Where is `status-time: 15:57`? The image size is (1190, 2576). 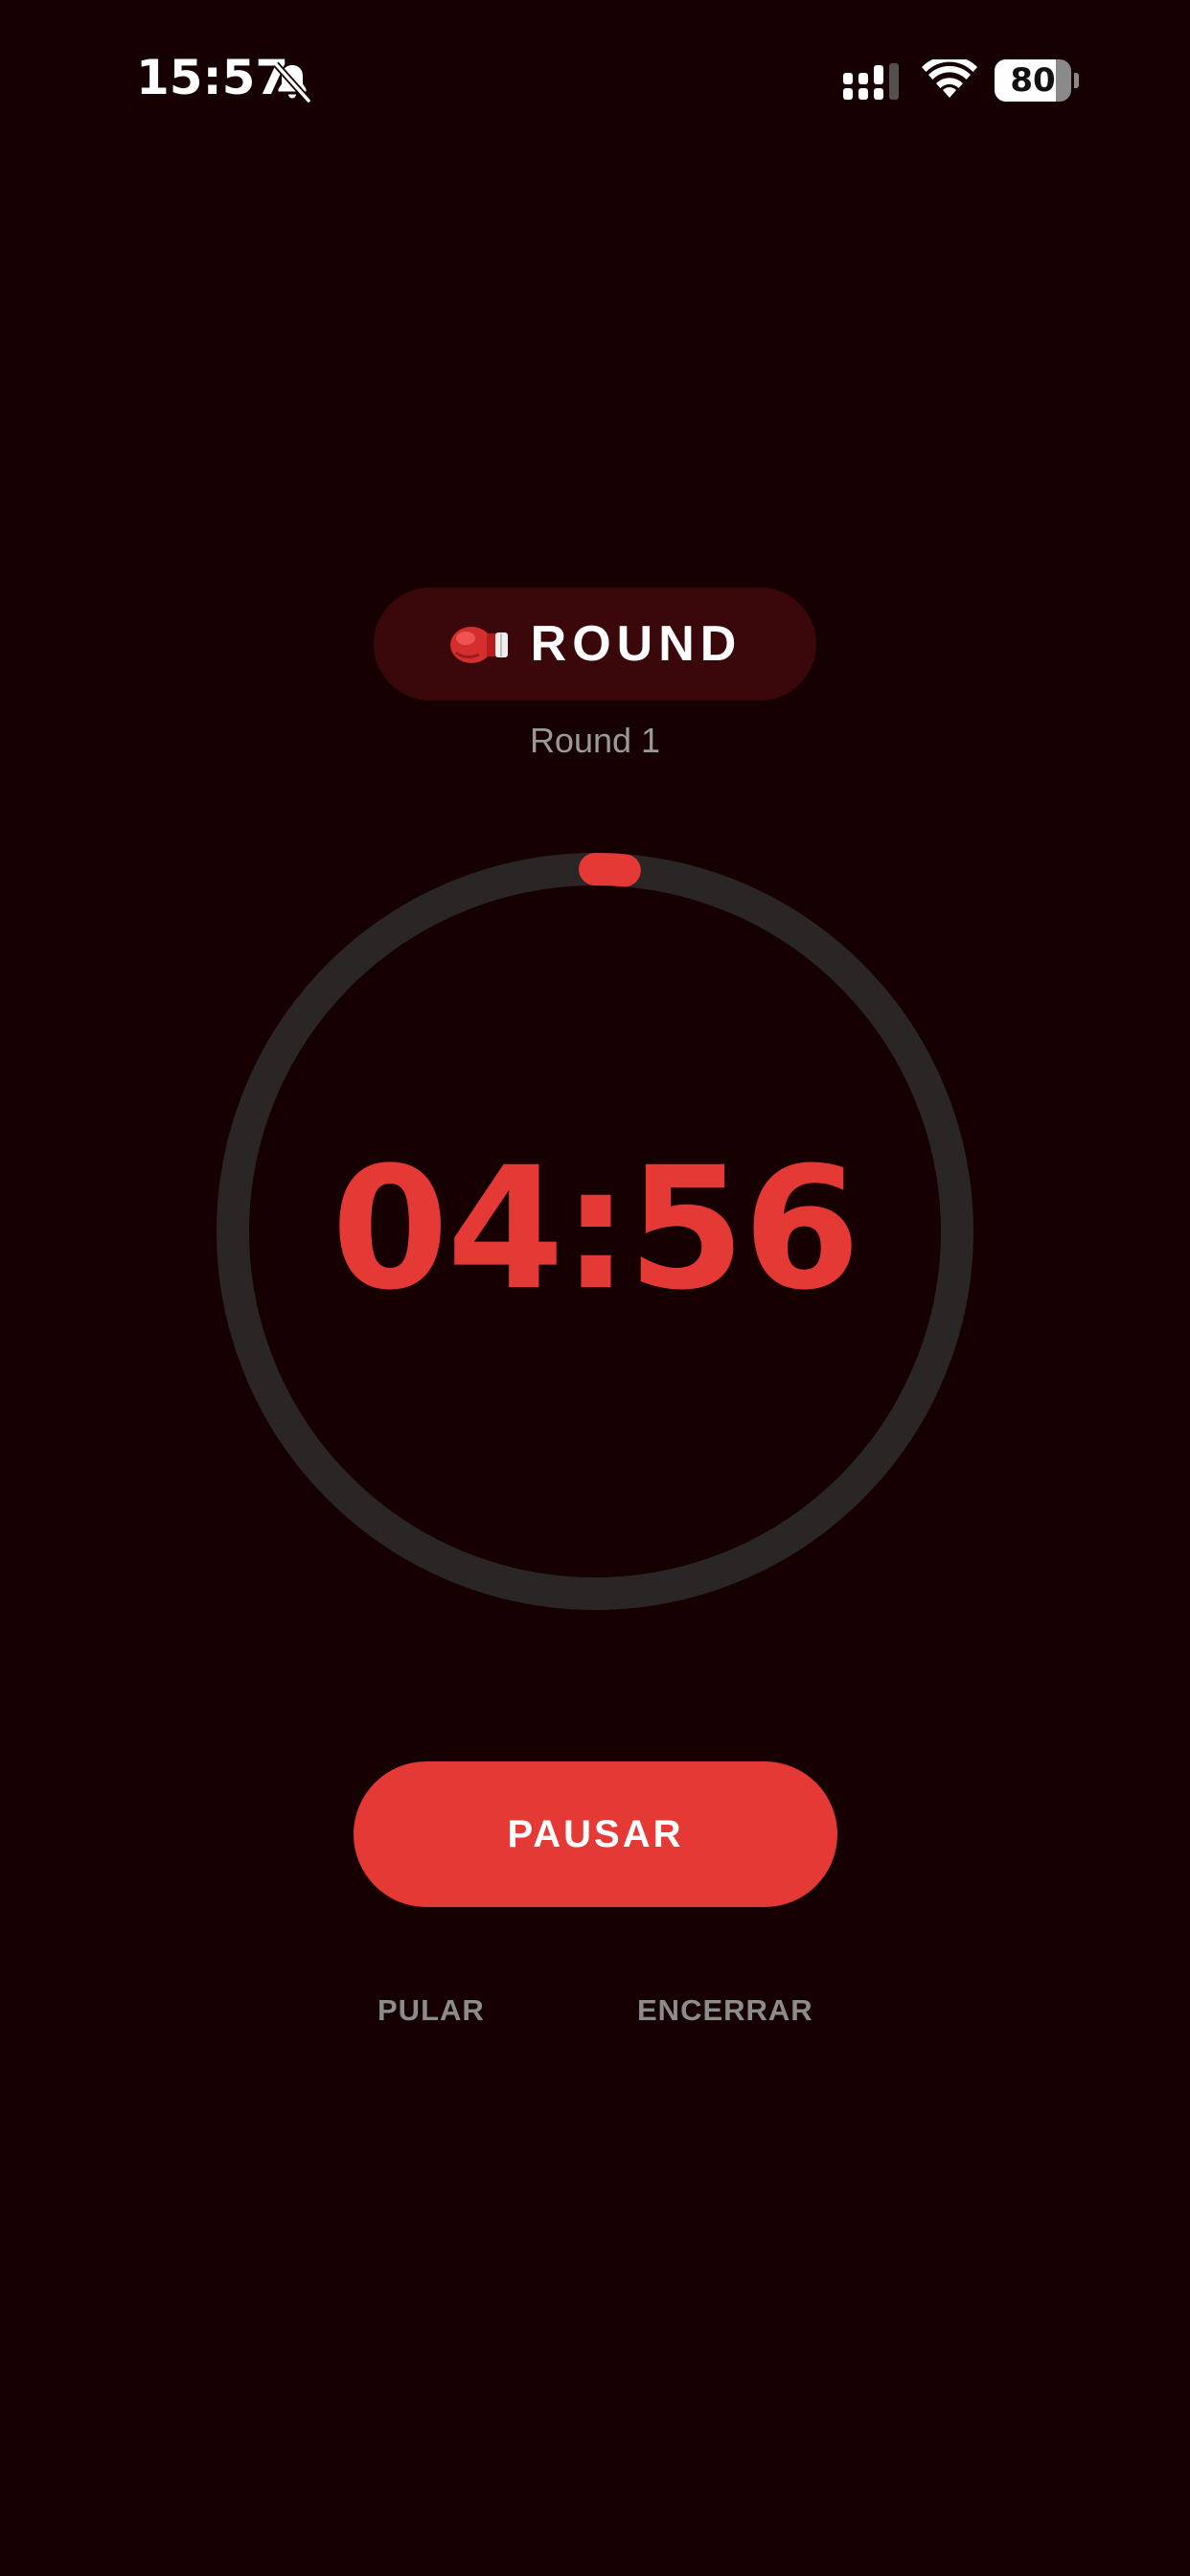
status-time: 15:57 is located at coordinates (213, 77).